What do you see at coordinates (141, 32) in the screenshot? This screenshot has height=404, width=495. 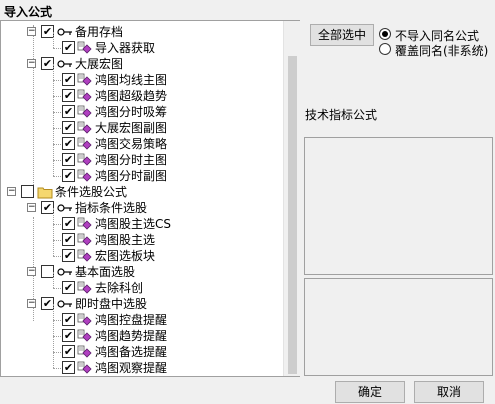 I see `tree-node: − ✔ 备用存档` at bounding box center [141, 32].